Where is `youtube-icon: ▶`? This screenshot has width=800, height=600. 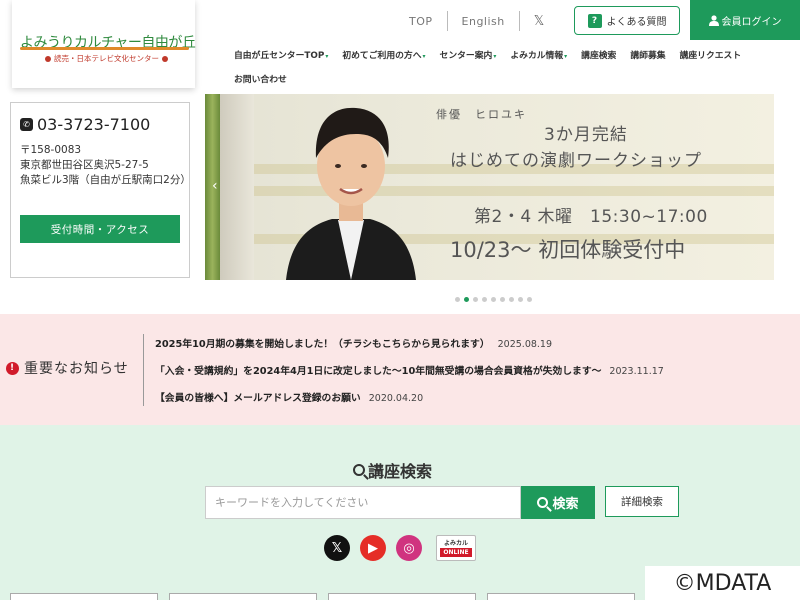 youtube-icon: ▶ is located at coordinates (373, 548).